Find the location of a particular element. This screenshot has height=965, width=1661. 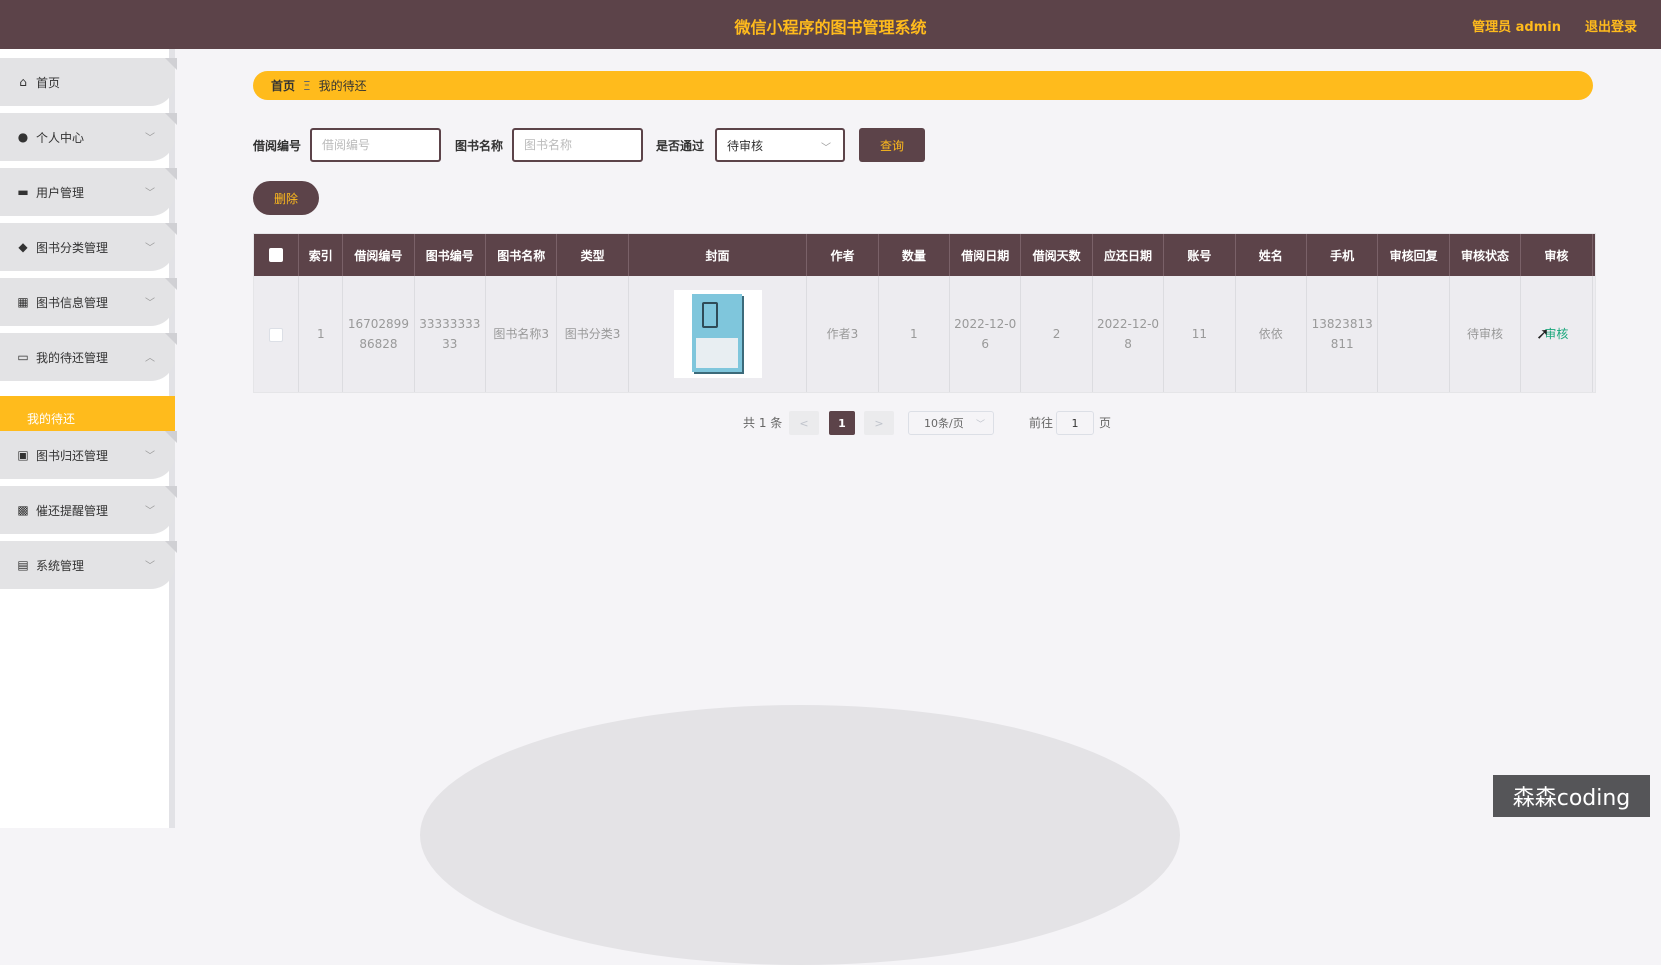

clipboard-x-icon: ▣ is located at coordinates (23, 455).